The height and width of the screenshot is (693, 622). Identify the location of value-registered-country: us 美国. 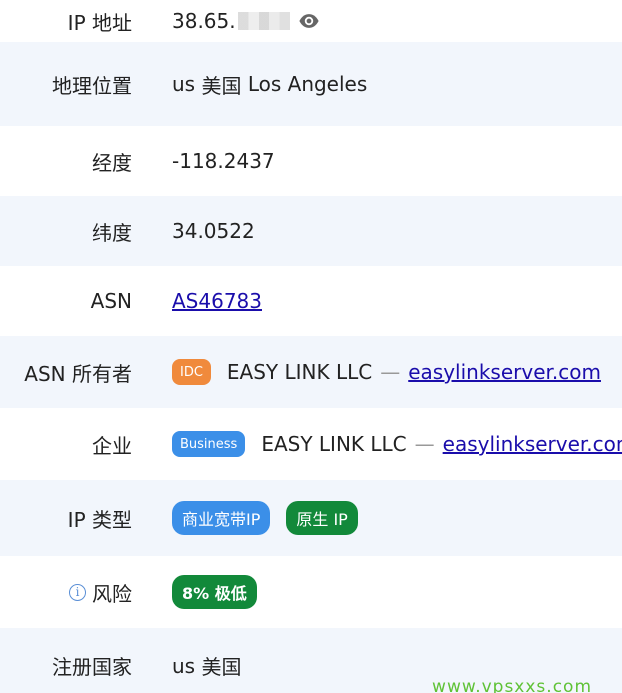
(206, 665).